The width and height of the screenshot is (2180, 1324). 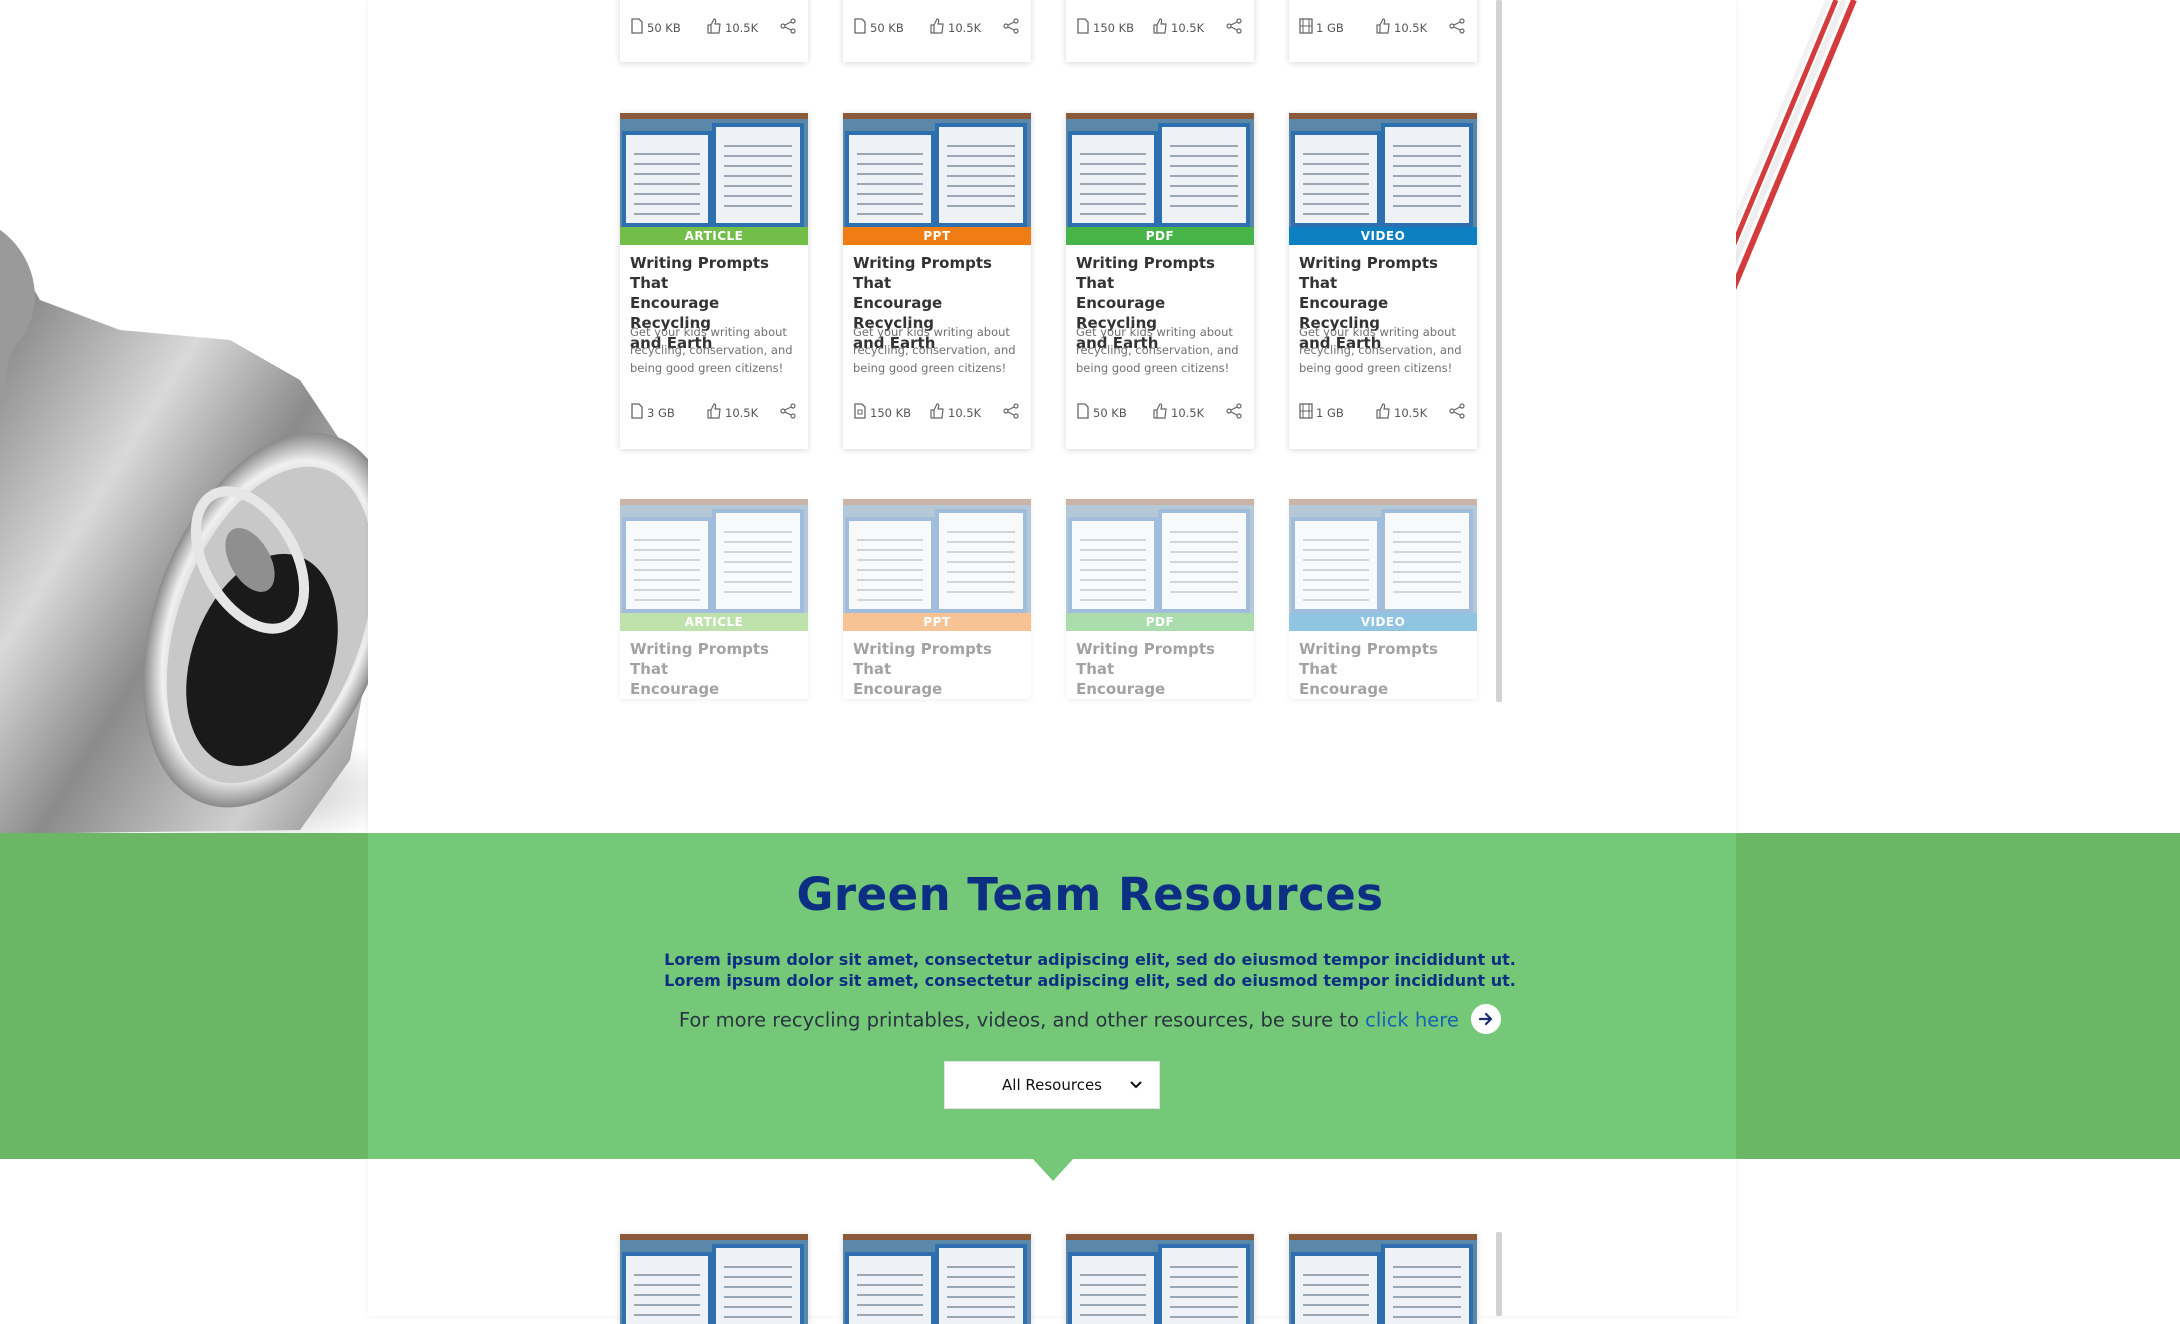 I want to click on resource-type-badge: PDF, so click(x=1160, y=236).